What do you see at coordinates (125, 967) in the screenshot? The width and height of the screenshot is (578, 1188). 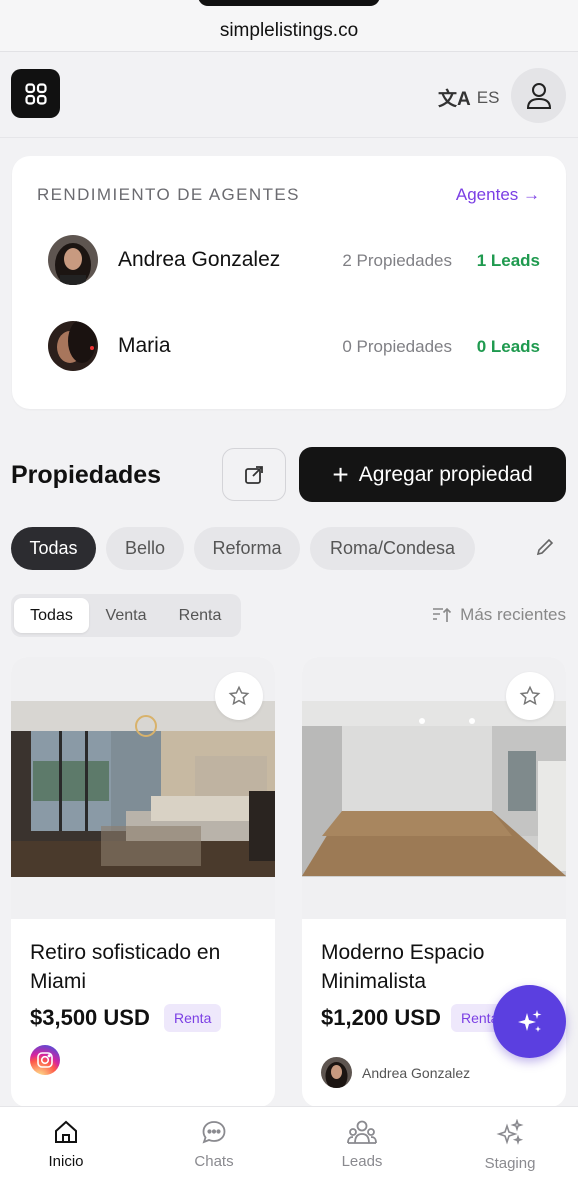 I see `property-title: Retiro sofisticado en Miami` at bounding box center [125, 967].